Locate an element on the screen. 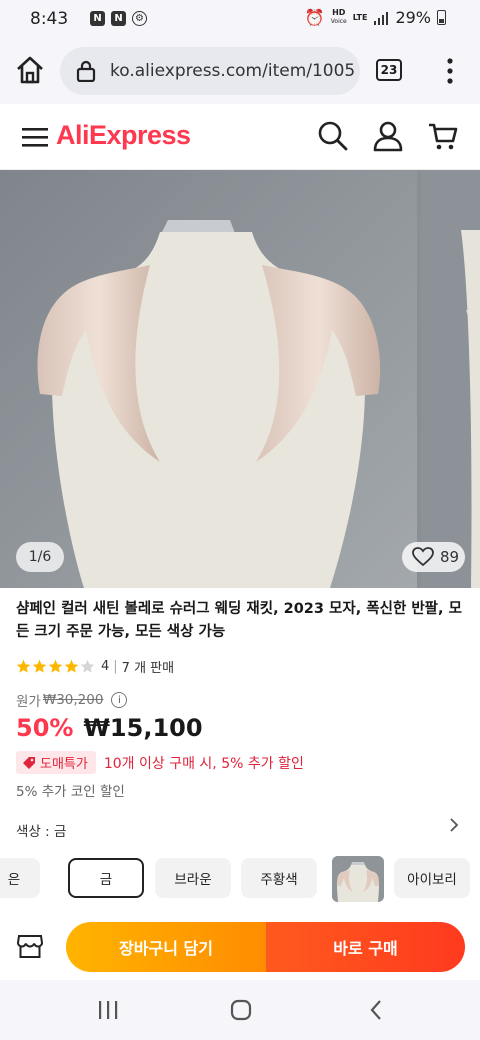  rating-stars is located at coordinates (55, 666).